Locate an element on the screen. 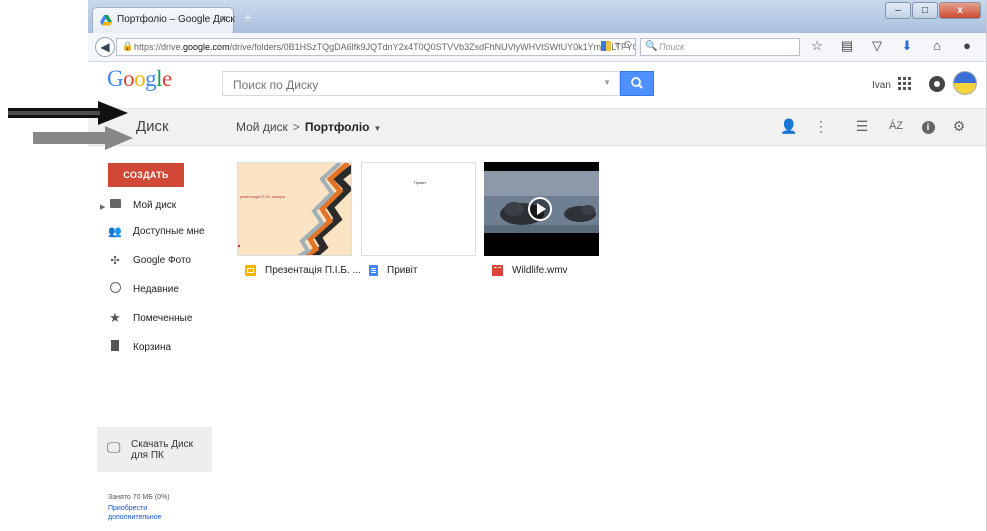  sidebar-item-starred: ★ Помеченные is located at coordinates (155, 318).